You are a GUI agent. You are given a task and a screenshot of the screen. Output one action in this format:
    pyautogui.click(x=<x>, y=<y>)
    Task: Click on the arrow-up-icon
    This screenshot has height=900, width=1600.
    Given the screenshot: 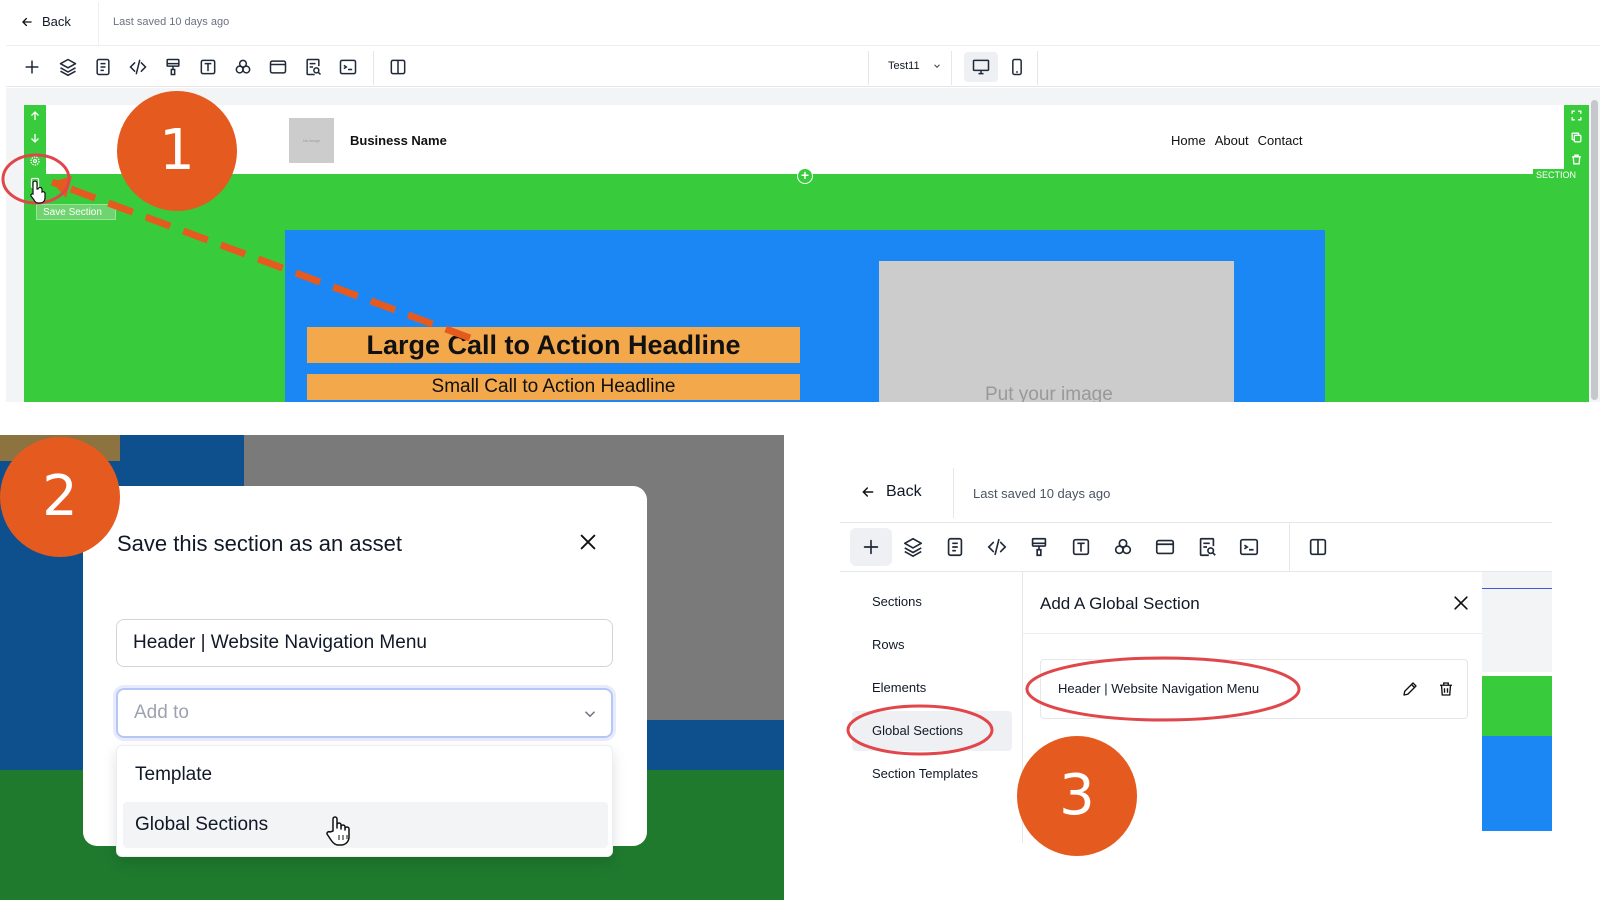 What is the action you would take?
    pyautogui.click(x=35, y=116)
    